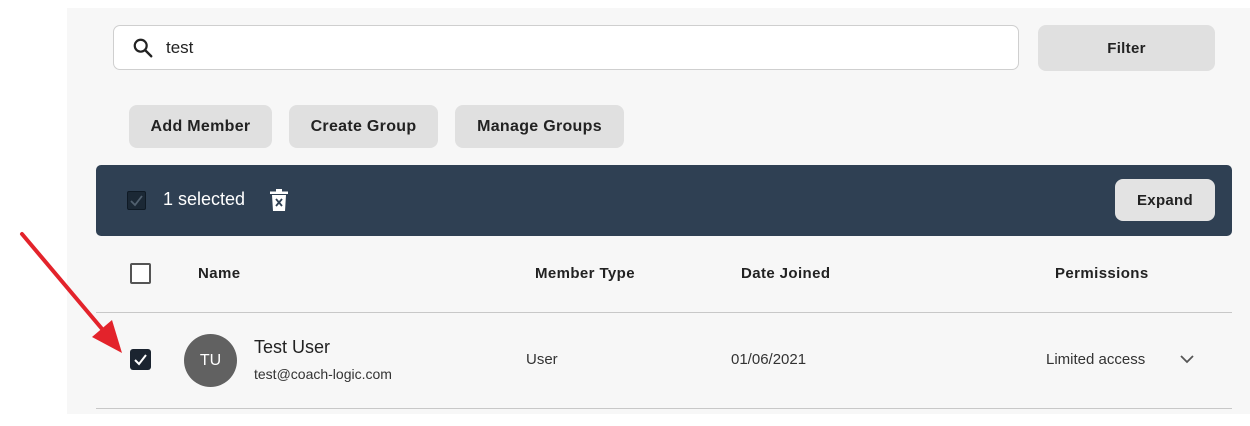 This screenshot has height=426, width=1250. I want to click on user-email: test@coach-logic.com, so click(323, 374).